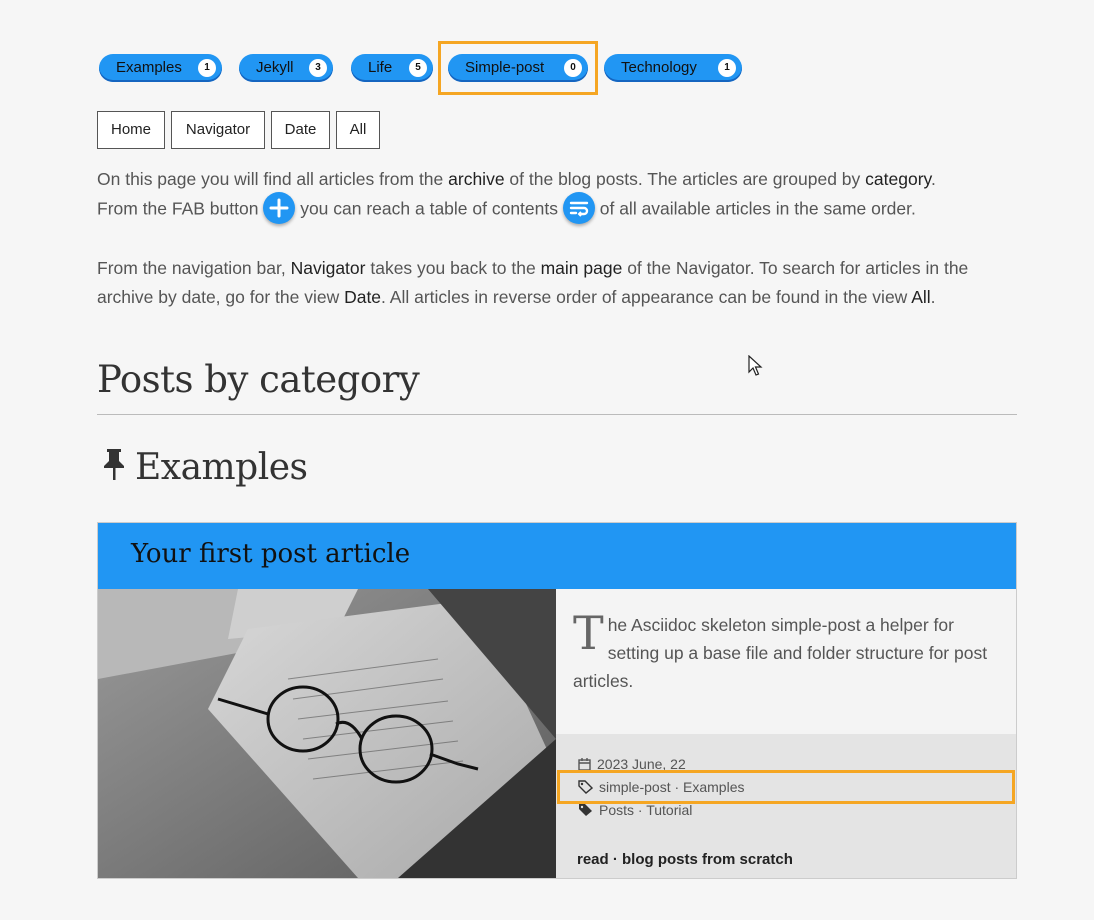 This screenshot has height=920, width=1094. I want to click on tag-label: Technology, so click(659, 67).